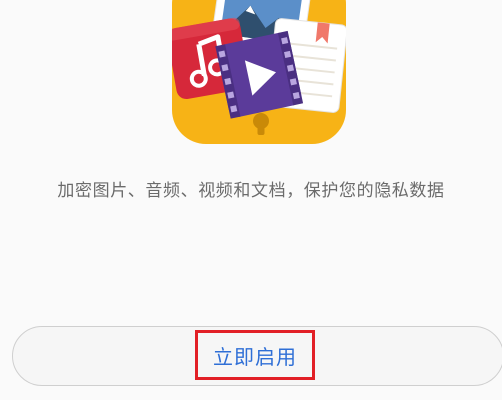 The height and width of the screenshot is (400, 502). I want to click on video-card-icon, so click(259, 74).